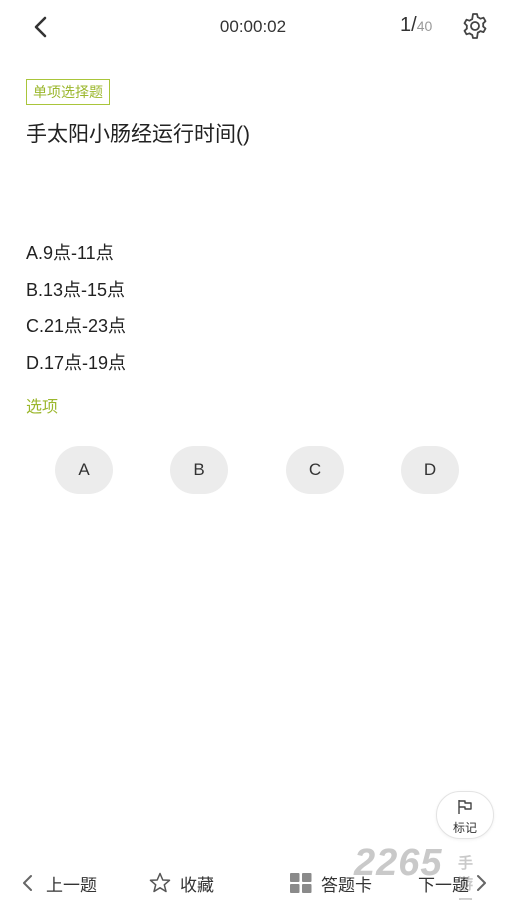 This screenshot has width=506, height=900. I want to click on answer-card-button: 答题卡, so click(330, 883).